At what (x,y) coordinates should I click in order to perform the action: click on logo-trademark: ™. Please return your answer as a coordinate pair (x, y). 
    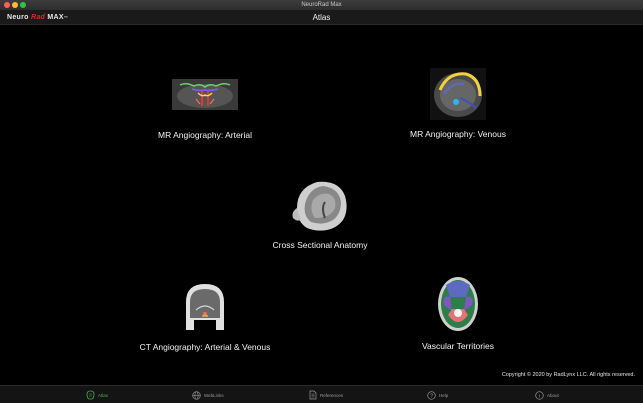
    Looking at the image, I should click on (66, 17).